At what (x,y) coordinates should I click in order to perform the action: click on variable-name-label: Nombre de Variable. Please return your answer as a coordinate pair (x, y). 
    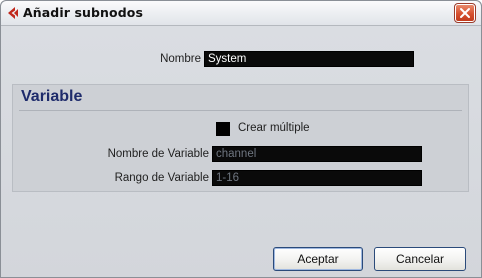
    Looking at the image, I should click on (158, 154).